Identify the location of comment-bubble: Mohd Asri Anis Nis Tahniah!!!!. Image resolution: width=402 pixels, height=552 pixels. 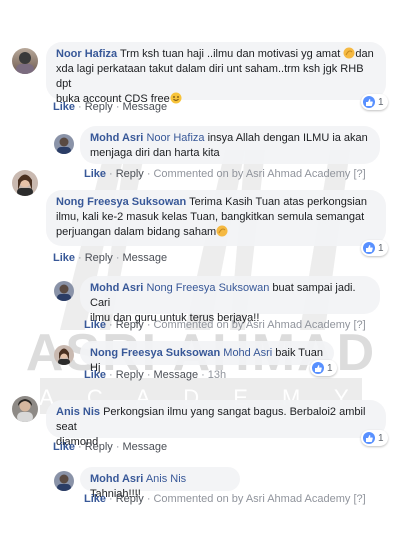
(160, 483).